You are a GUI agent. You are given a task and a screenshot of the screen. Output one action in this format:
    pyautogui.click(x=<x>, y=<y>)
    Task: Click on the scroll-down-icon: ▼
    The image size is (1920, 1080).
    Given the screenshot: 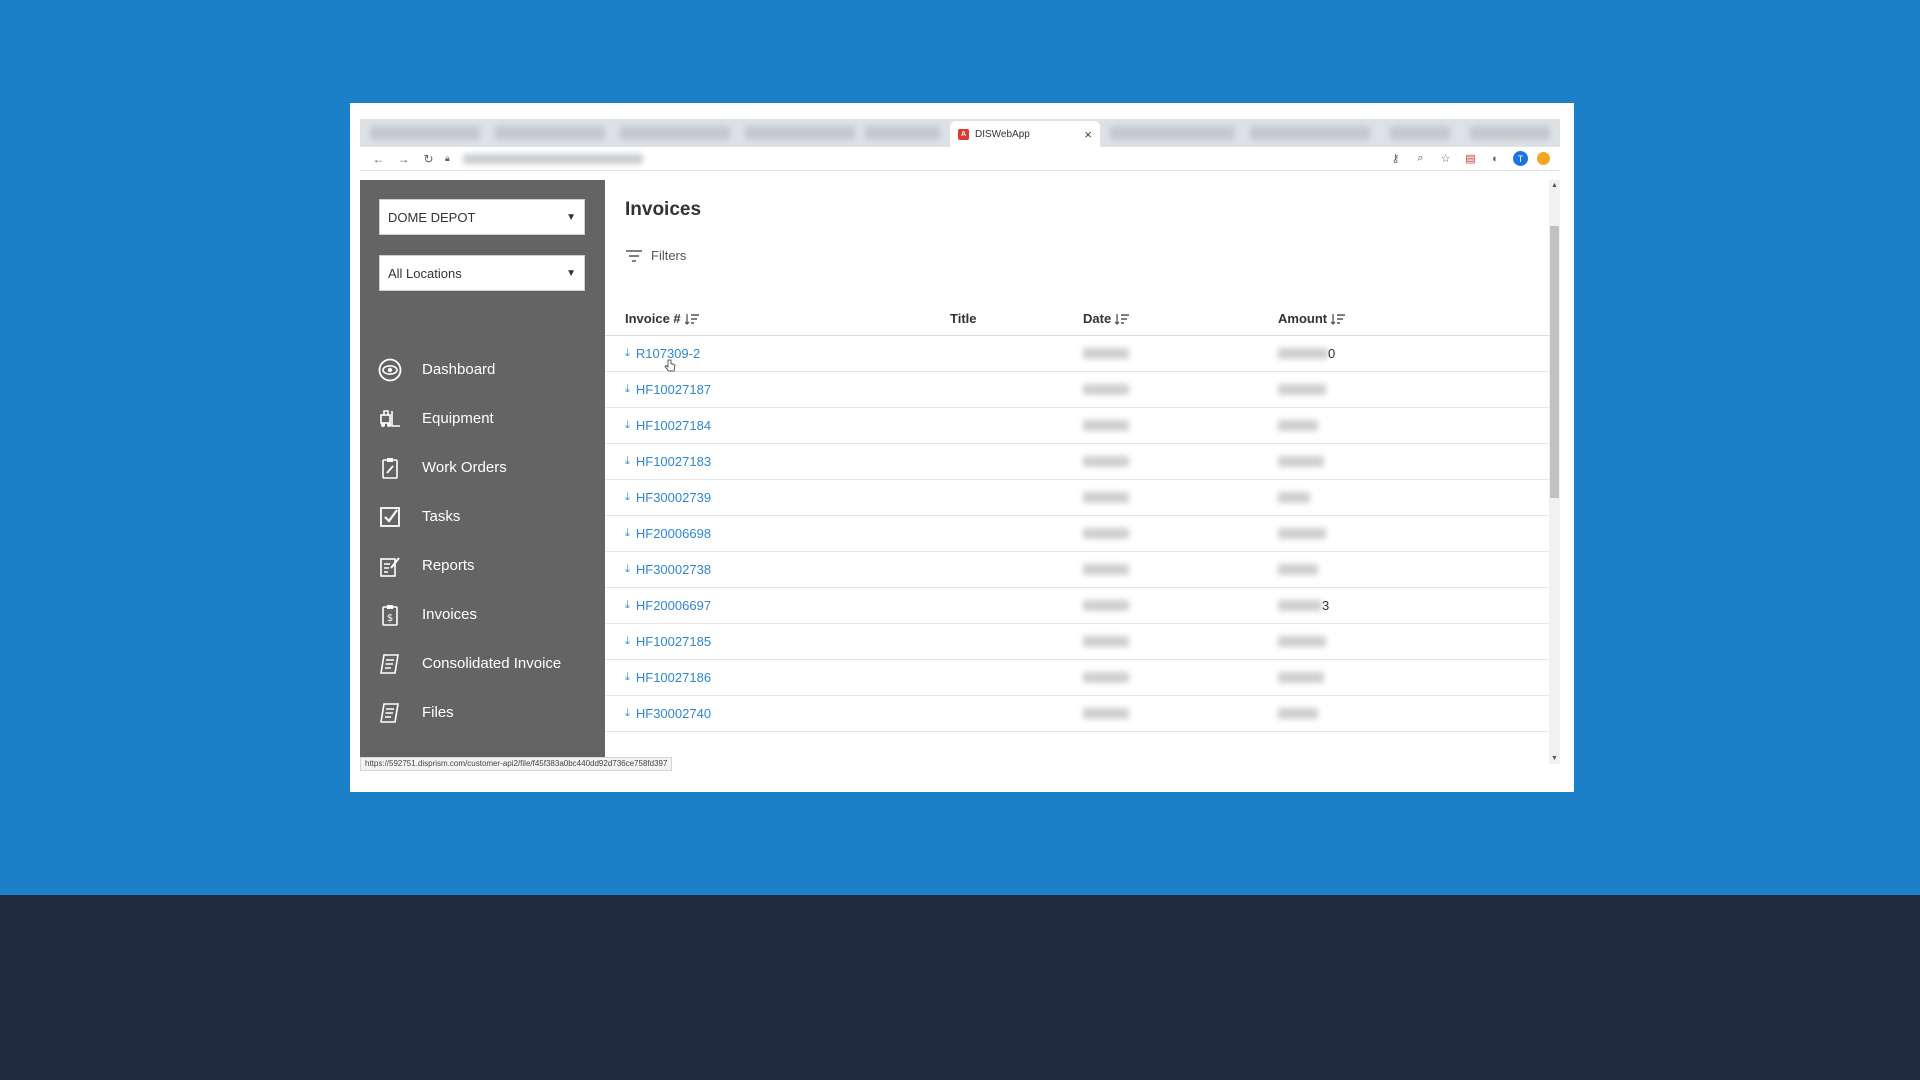 What is the action you would take?
    pyautogui.click(x=1554, y=758)
    